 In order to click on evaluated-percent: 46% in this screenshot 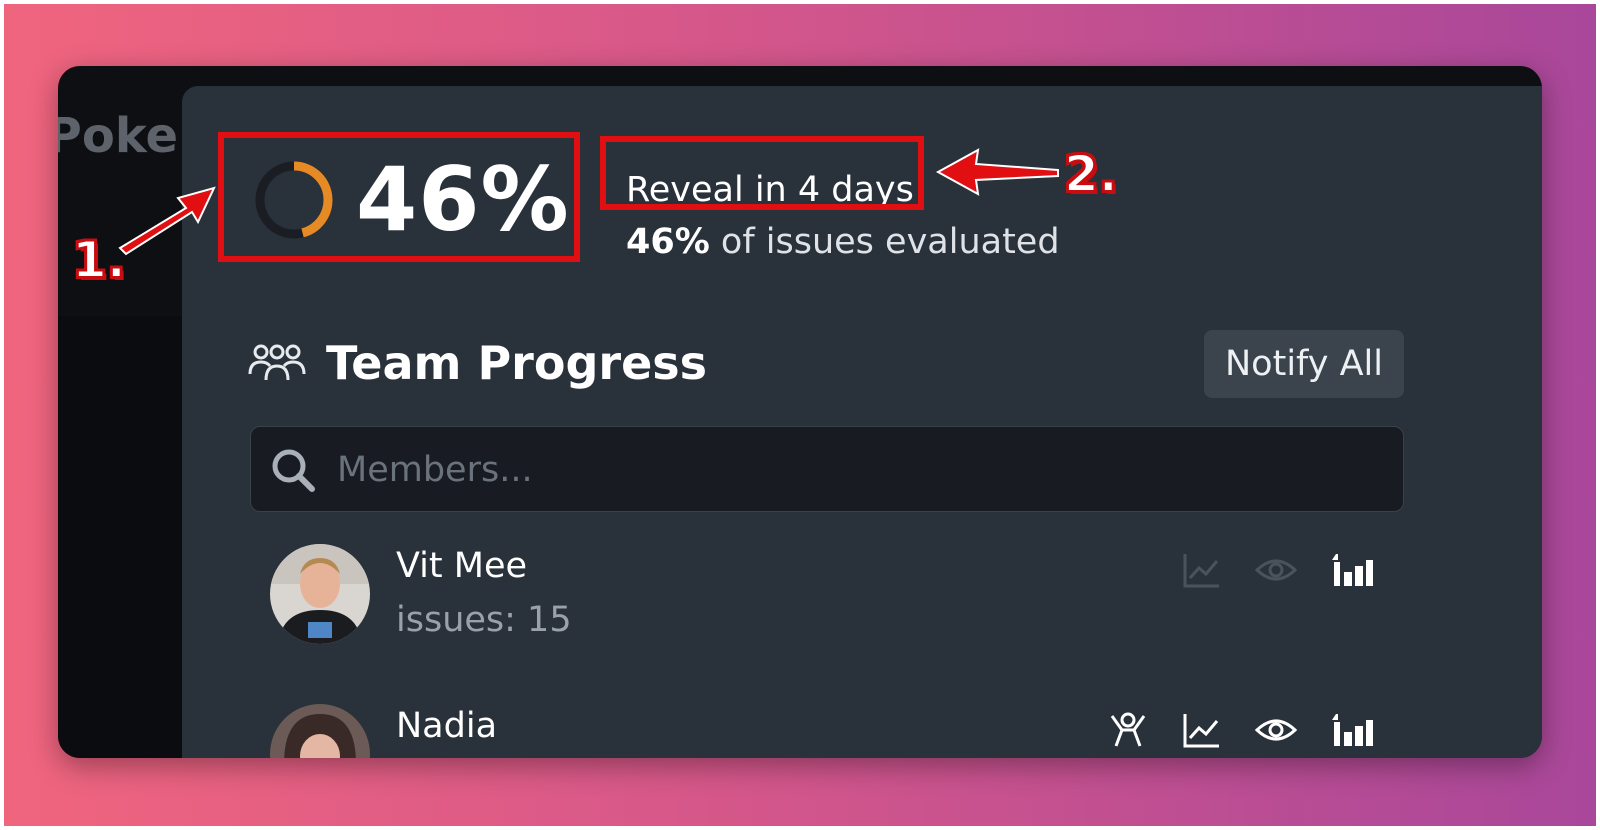, I will do `click(668, 242)`.